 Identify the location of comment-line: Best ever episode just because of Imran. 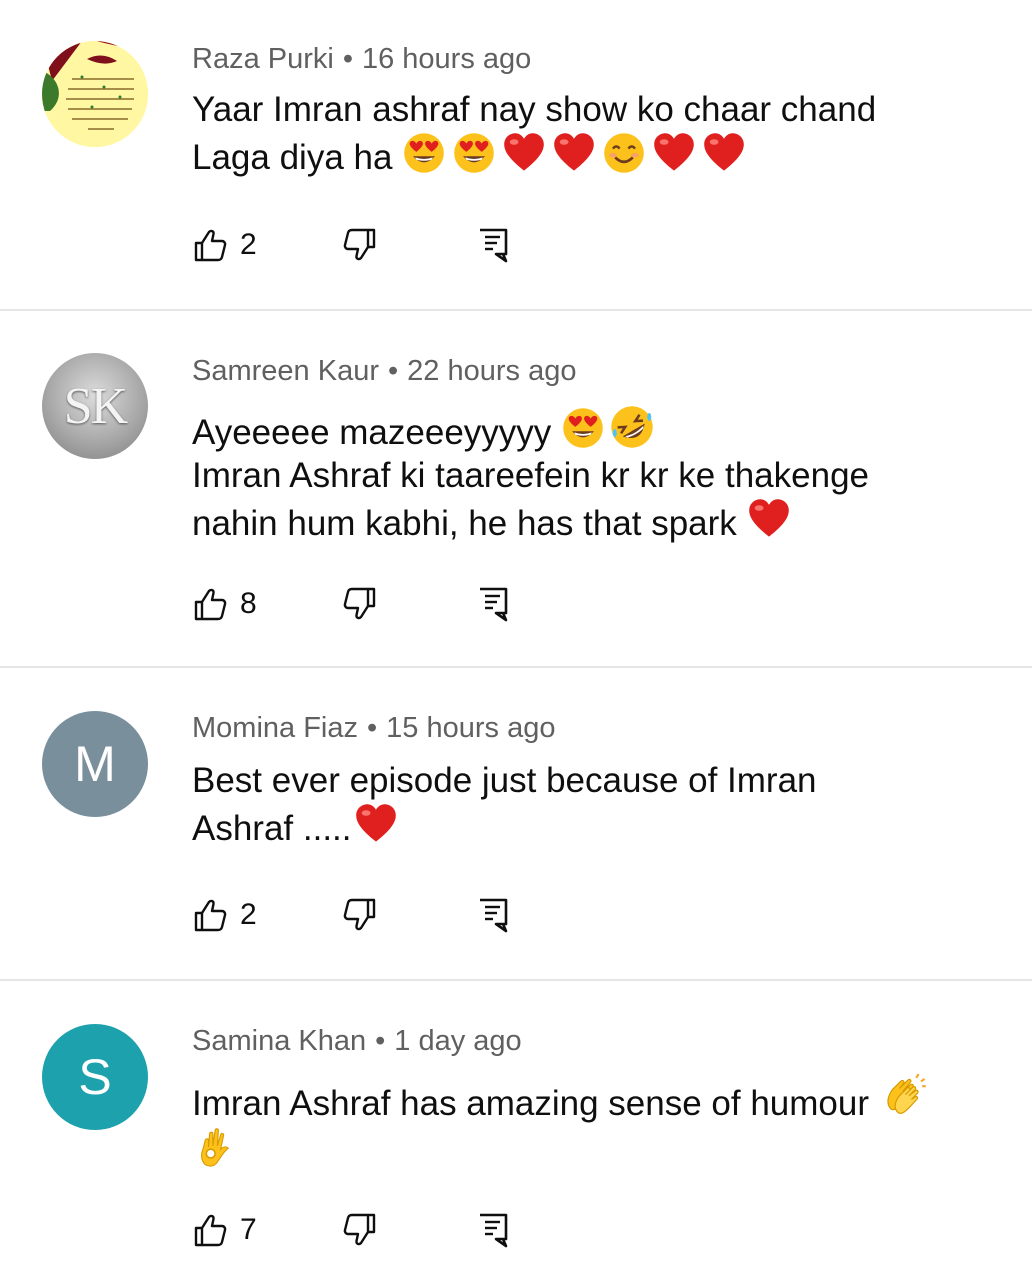
(504, 780).